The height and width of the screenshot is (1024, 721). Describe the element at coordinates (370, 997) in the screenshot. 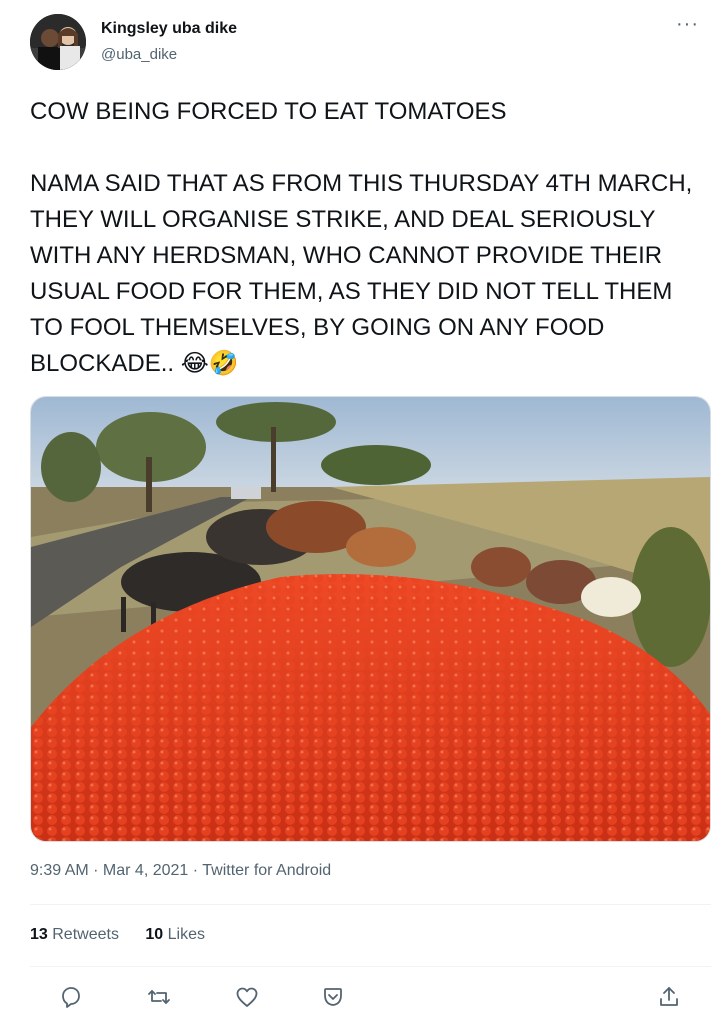

I see `tweet-actions` at that location.